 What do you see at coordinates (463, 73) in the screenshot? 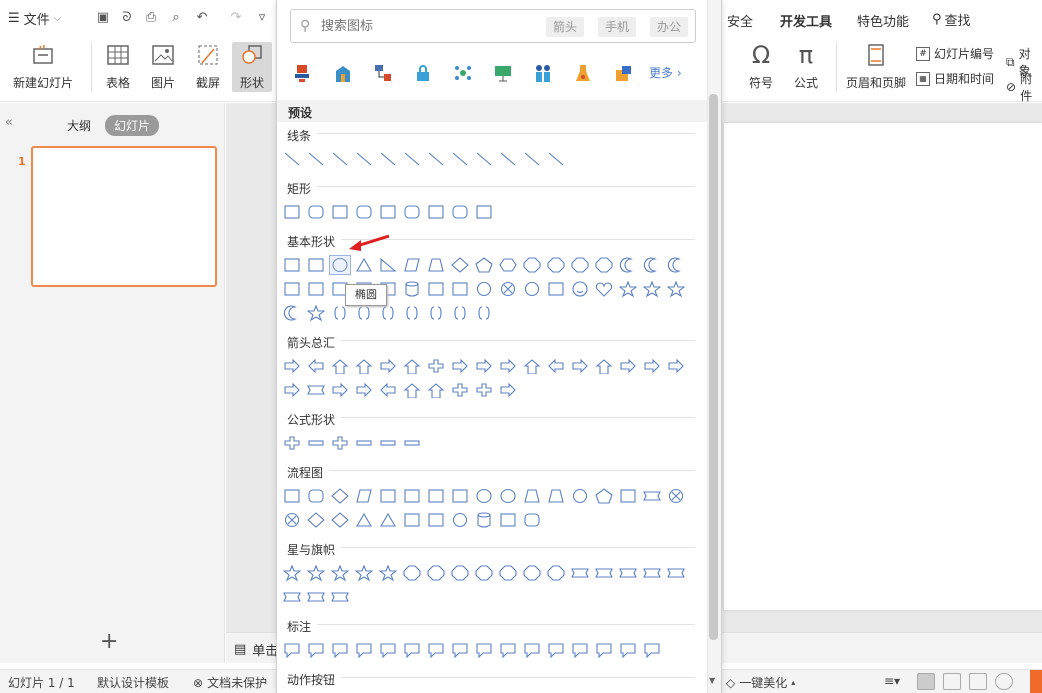
I see `molecule-icon` at bounding box center [463, 73].